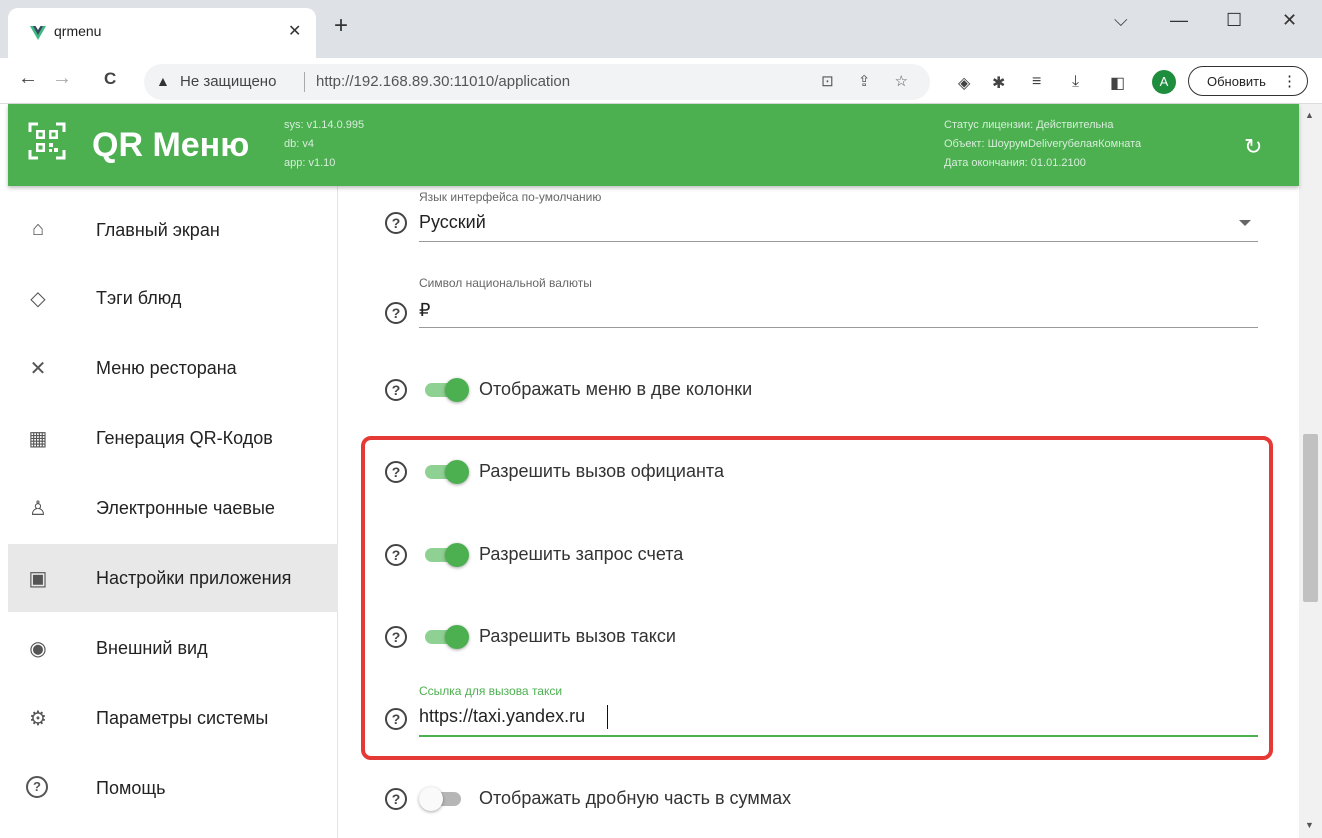 Image resolution: width=1322 pixels, height=838 pixels. Describe the element at coordinates (1309, 115) in the screenshot. I see `scroll-up-arrow-icon: ▲` at that location.